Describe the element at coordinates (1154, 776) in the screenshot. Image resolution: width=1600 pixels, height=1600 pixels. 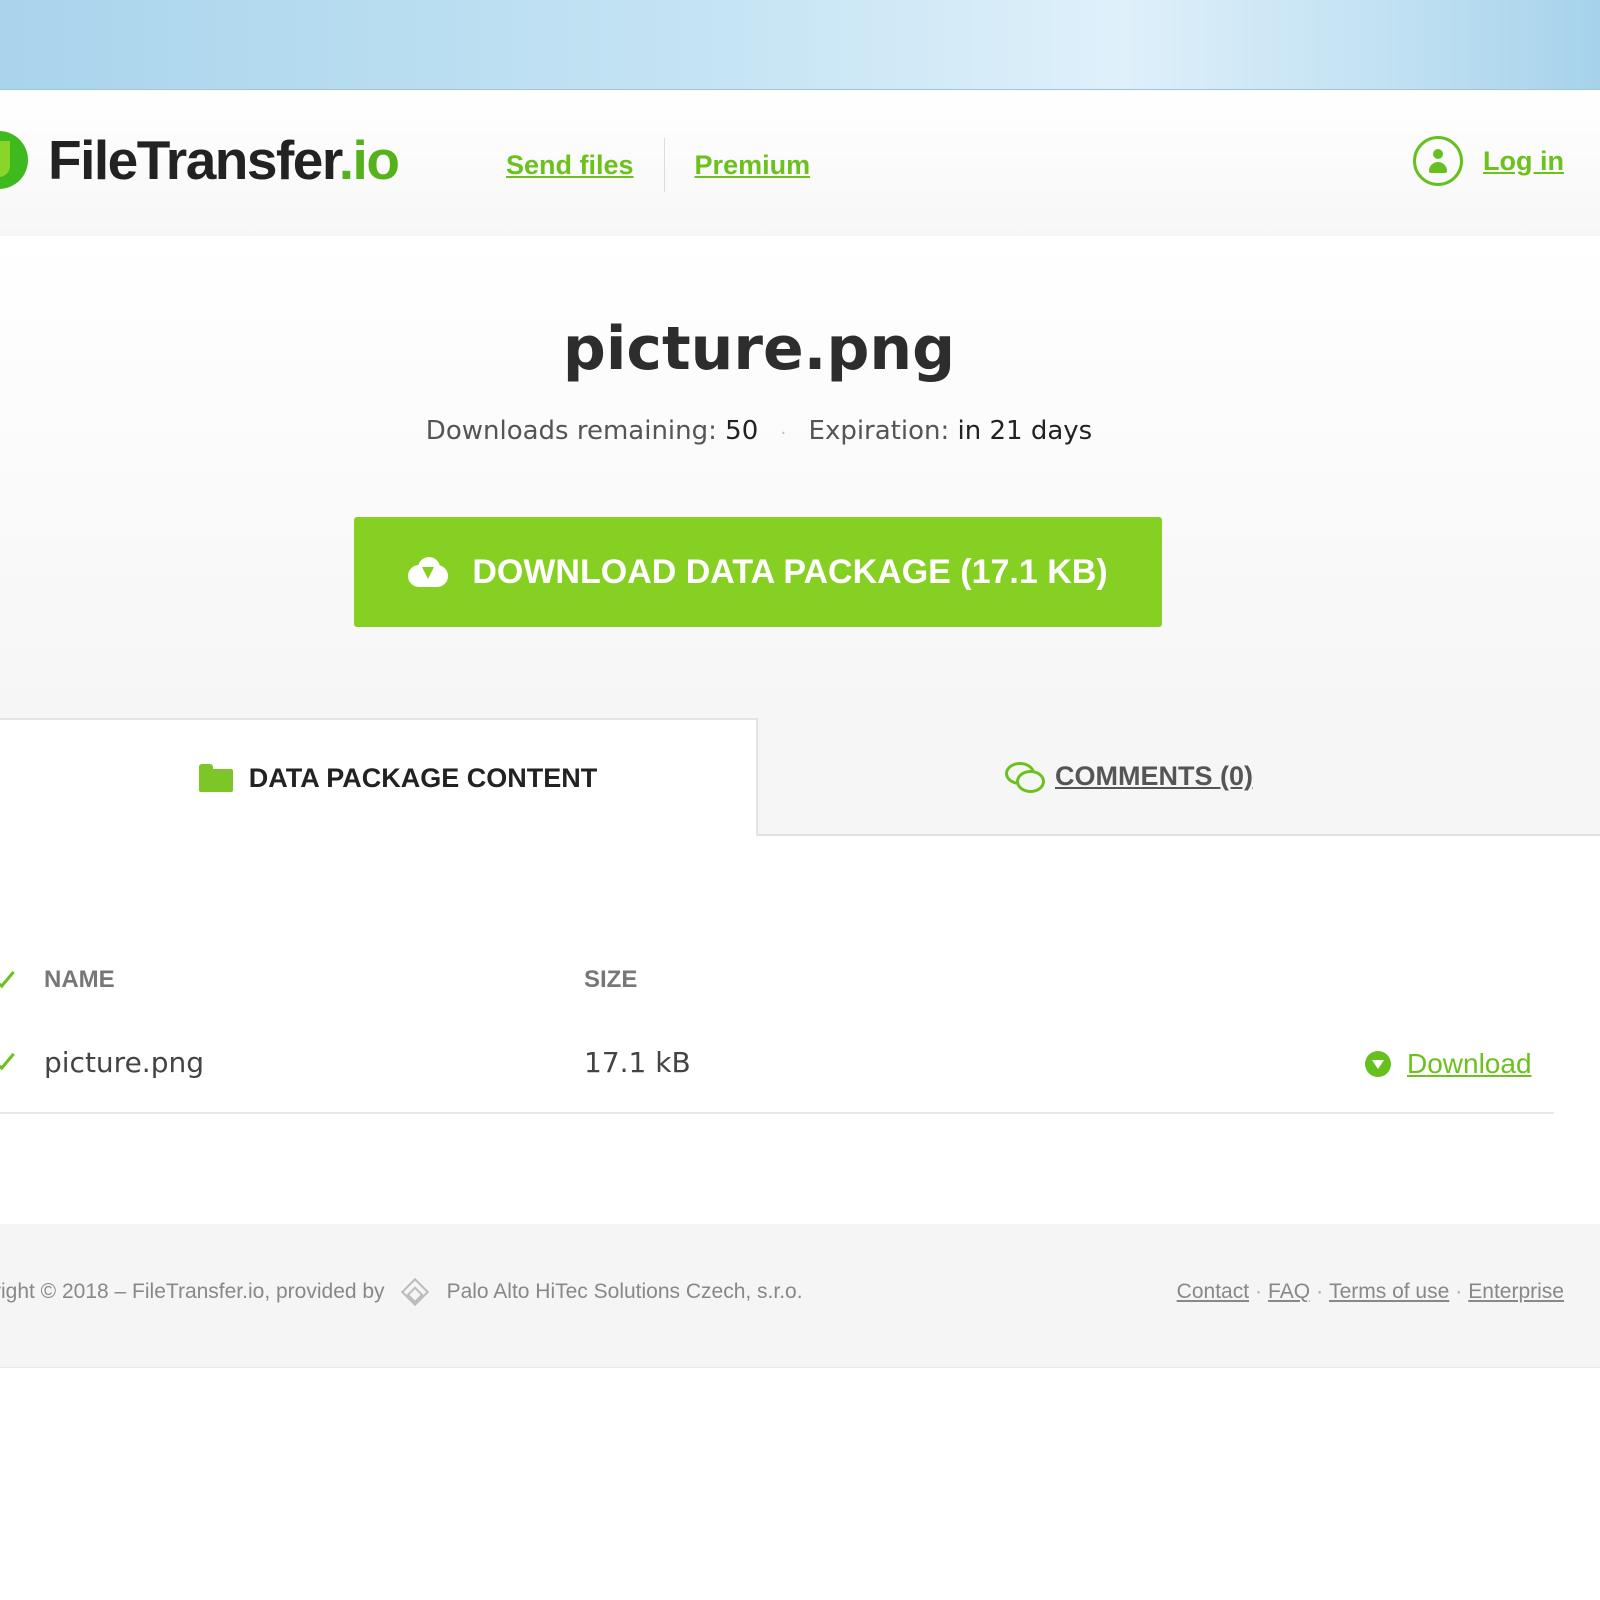
I see `tab-comments-label: COMMENTS (0)` at that location.